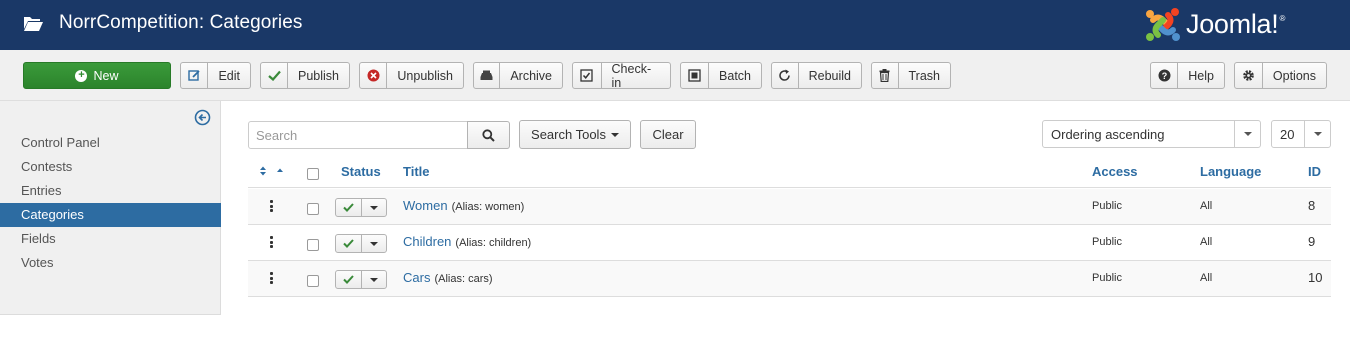 The width and height of the screenshot is (1350, 344). What do you see at coordinates (911, 75) in the screenshot?
I see `trash-button: Trash` at bounding box center [911, 75].